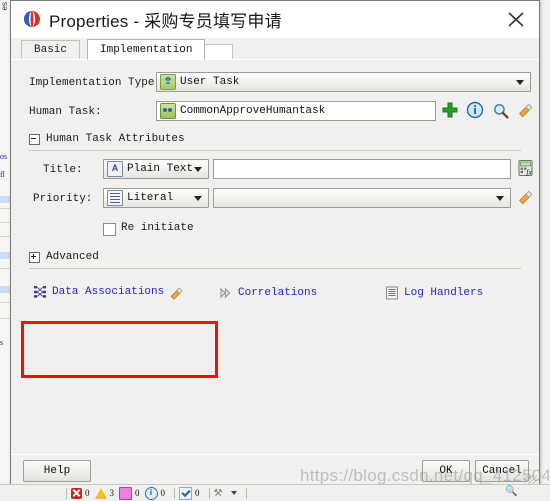  Describe the element at coordinates (72, 257) in the screenshot. I see `advanced-label: Advanced` at that location.